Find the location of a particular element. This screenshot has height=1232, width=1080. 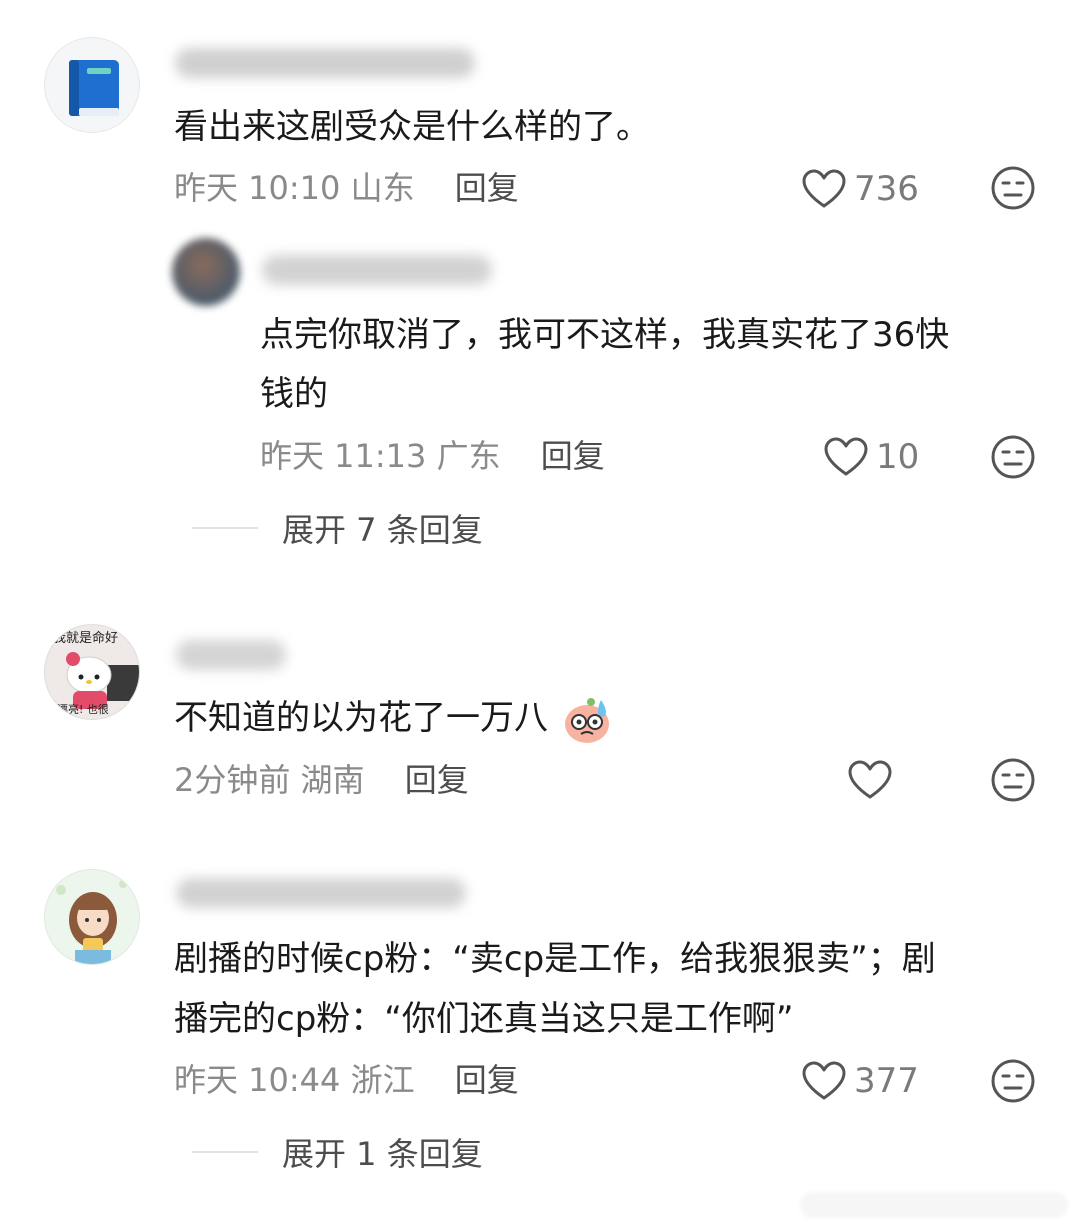

girl-illustration-avatar-icon is located at coordinates (92, 917).